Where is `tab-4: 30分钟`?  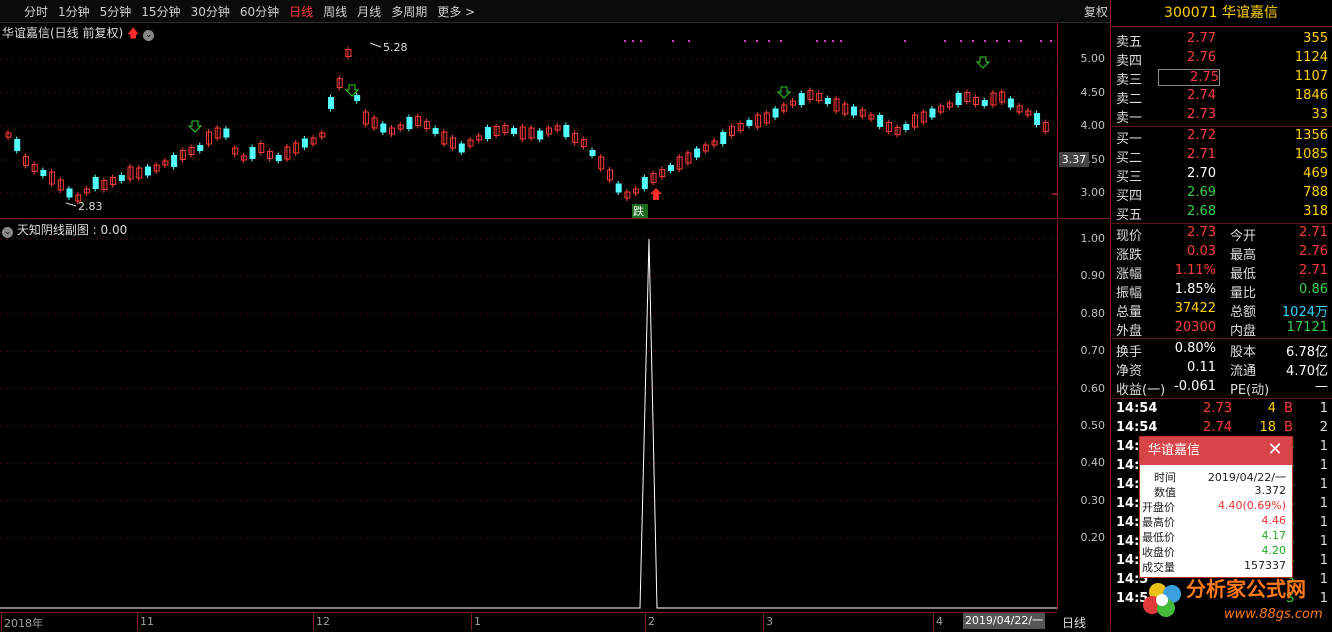 tab-4: 30分钟 is located at coordinates (210, 11).